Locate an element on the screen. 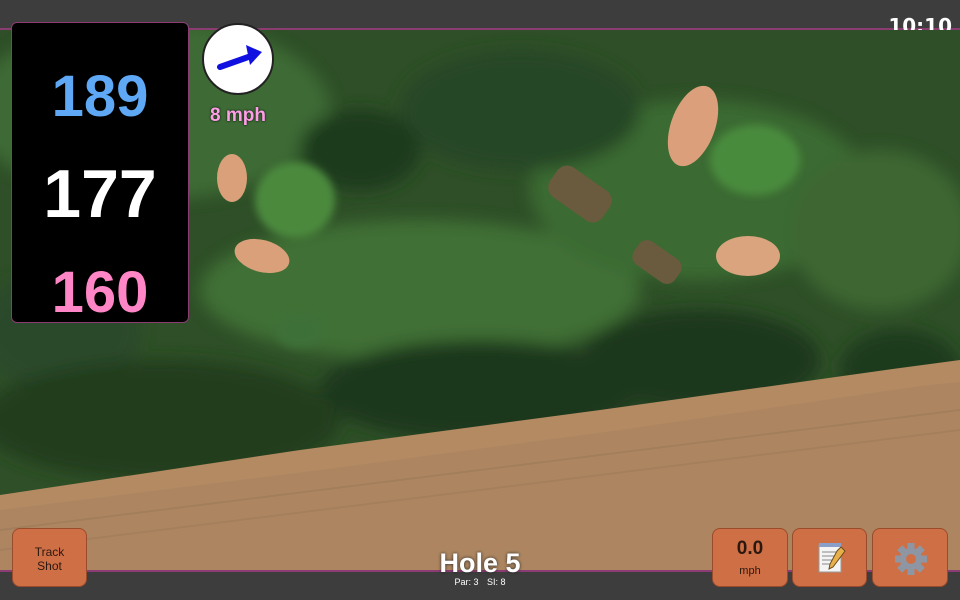 This screenshot has height=600, width=960. distance-middle: 177 is located at coordinates (100, 194).